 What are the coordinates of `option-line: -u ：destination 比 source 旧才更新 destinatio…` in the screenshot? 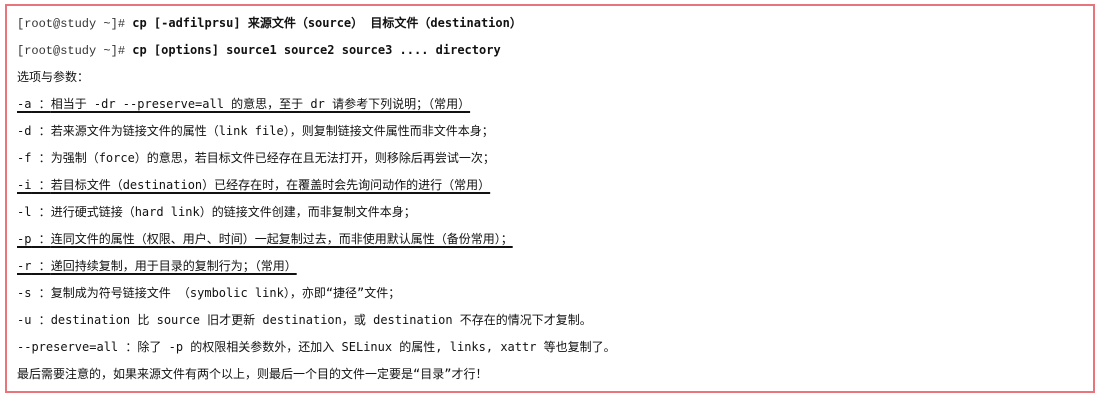 It's located at (304, 320).